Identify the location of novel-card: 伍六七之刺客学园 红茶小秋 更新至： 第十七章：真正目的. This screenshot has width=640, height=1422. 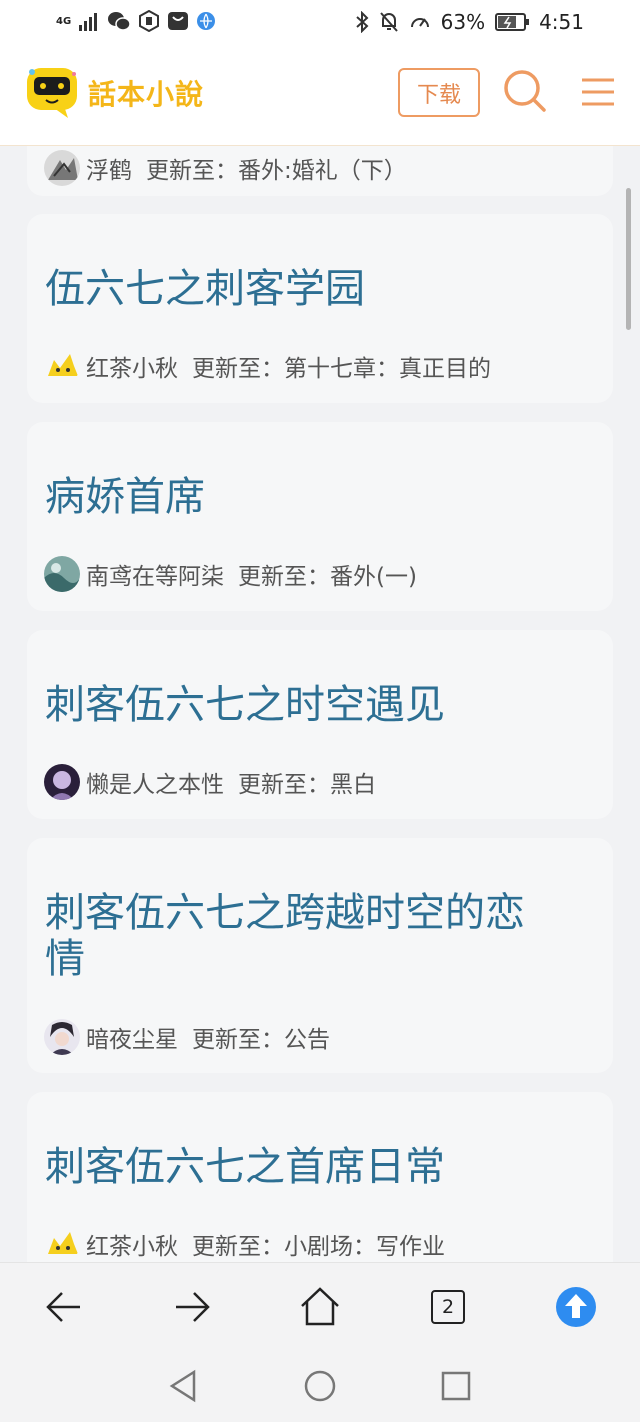
(320, 308).